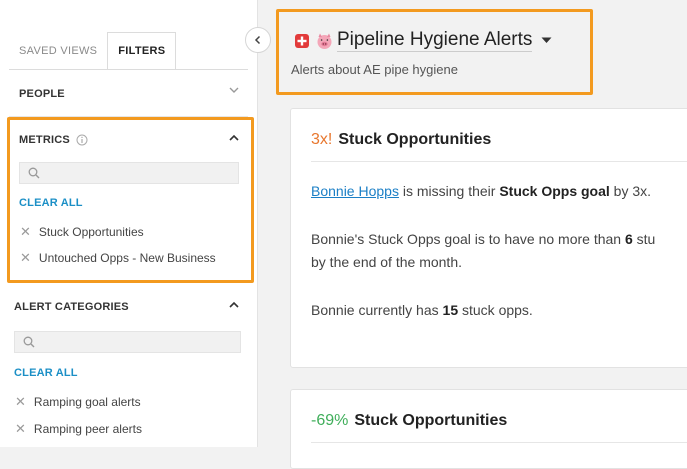 The height and width of the screenshot is (469, 687). Describe the element at coordinates (355, 191) in the screenshot. I see `rep-link: Bonnie Hopps` at that location.